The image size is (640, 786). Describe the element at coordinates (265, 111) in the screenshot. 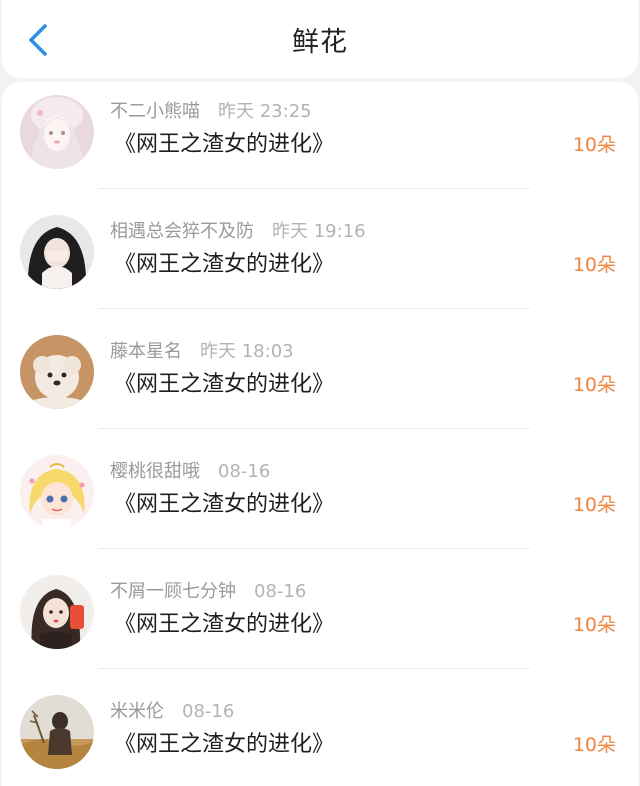

I see `timestamp: 昨天 23:25` at that location.